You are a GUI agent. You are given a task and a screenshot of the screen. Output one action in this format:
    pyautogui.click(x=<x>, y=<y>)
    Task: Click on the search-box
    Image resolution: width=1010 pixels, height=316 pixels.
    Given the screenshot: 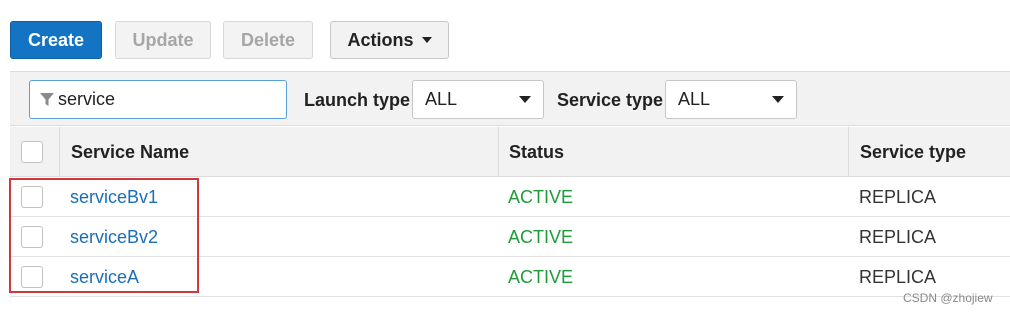 What is the action you would take?
    pyautogui.click(x=158, y=99)
    